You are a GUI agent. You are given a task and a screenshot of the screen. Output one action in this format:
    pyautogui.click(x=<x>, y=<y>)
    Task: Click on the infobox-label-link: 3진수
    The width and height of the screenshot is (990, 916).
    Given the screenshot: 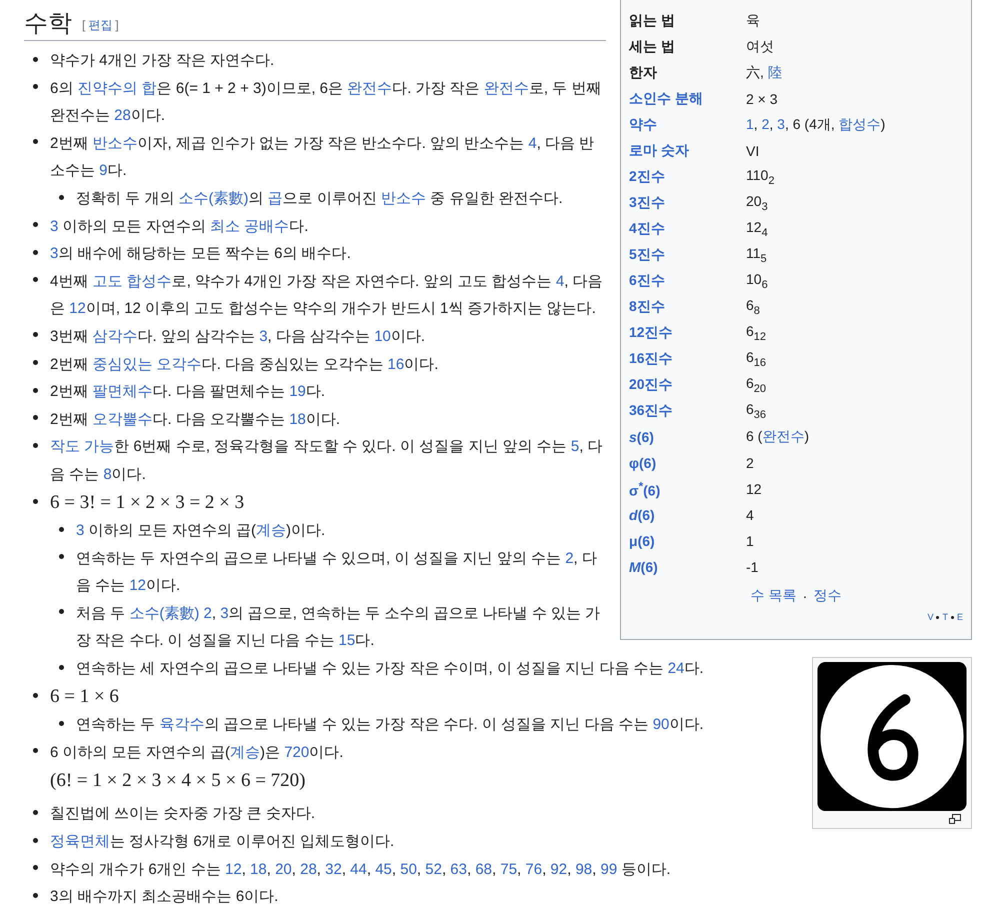 What is the action you would take?
    pyautogui.click(x=687, y=203)
    